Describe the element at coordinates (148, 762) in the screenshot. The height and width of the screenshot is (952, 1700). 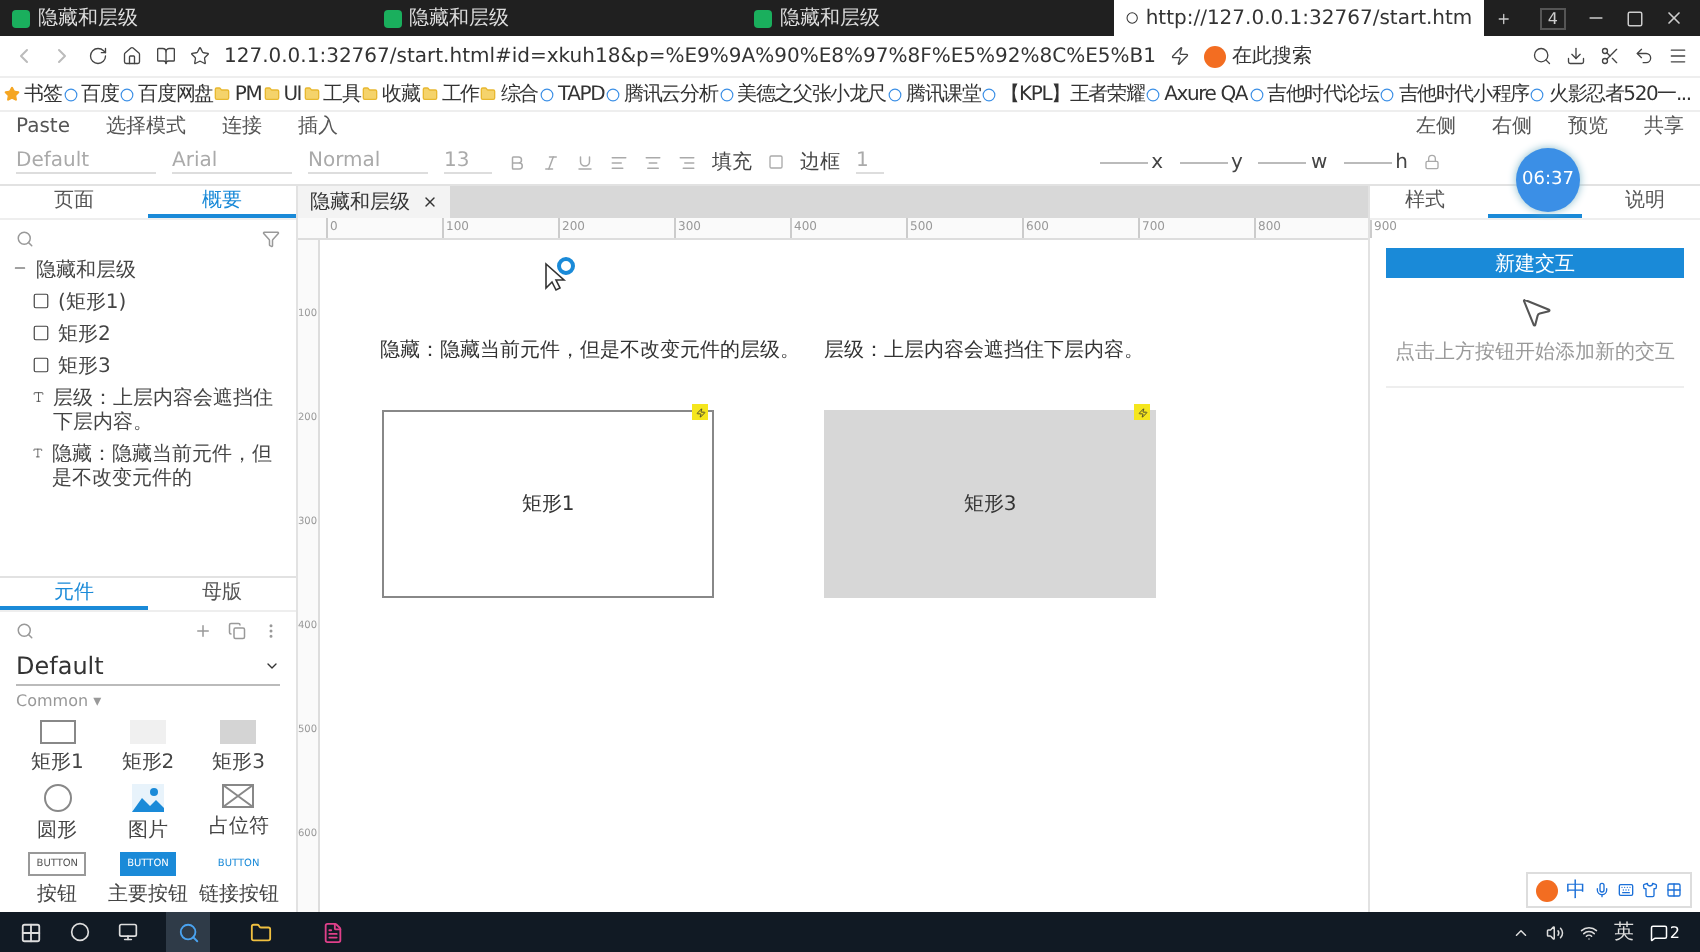
I see `widget-label: 矩形2` at that location.